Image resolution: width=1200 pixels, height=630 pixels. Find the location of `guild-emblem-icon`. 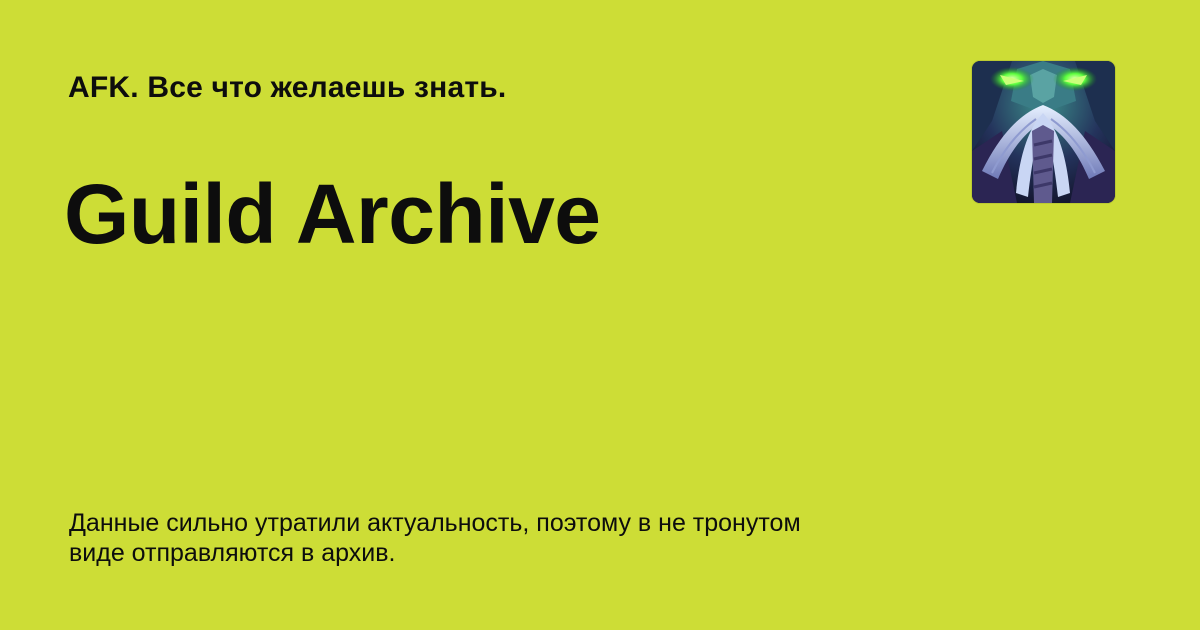

guild-emblem-icon is located at coordinates (1043, 132).